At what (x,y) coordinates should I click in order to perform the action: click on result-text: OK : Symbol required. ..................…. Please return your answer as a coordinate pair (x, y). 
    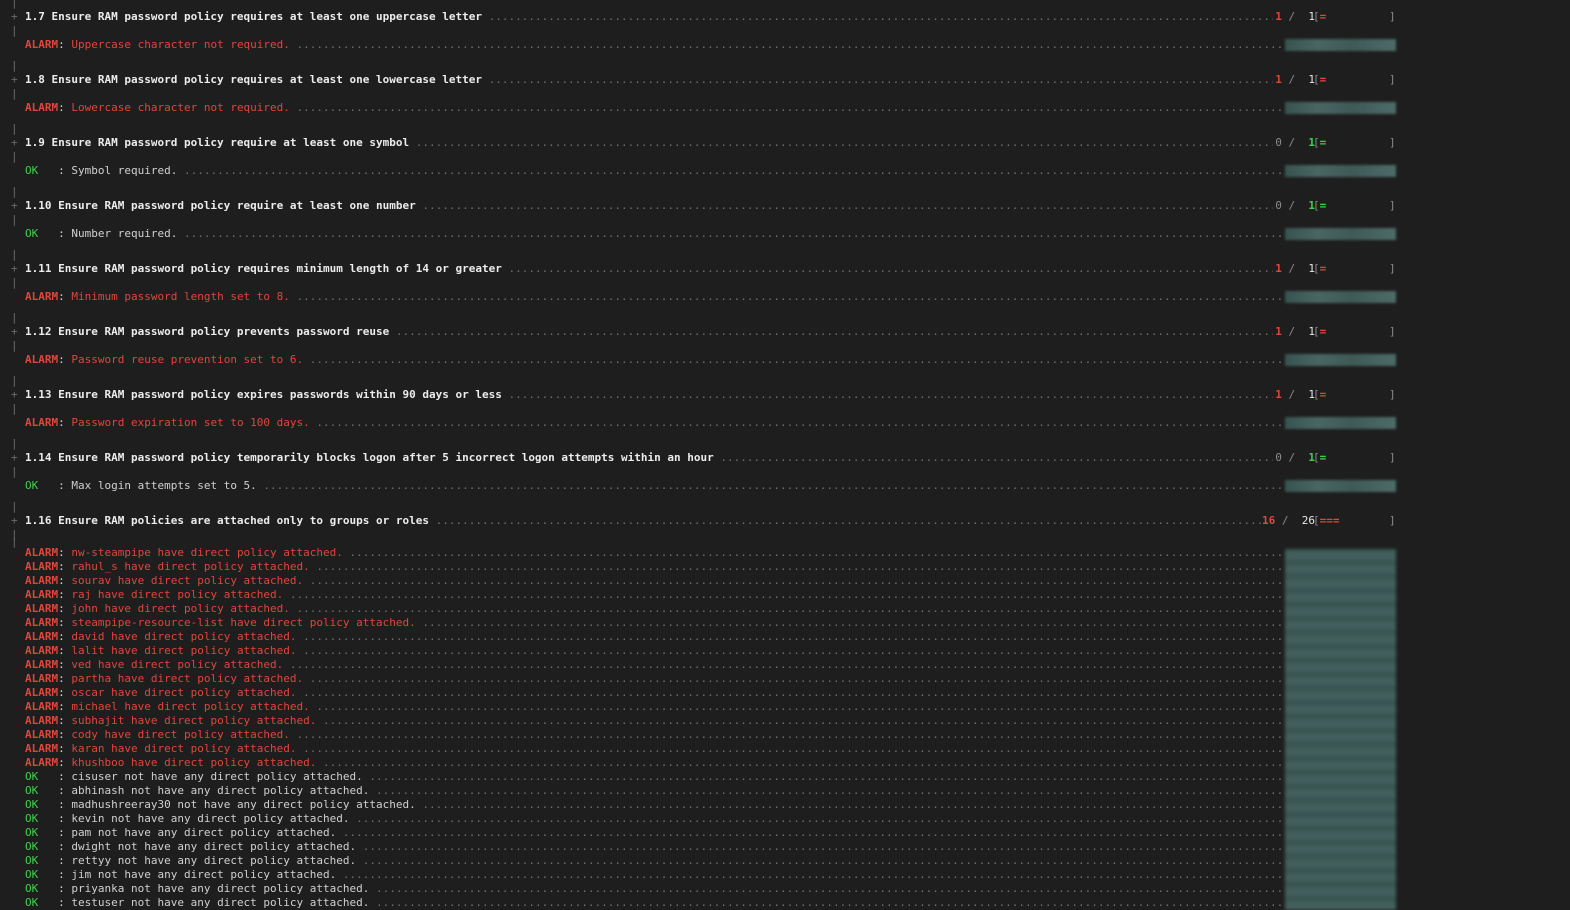
    Looking at the image, I should click on (654, 171).